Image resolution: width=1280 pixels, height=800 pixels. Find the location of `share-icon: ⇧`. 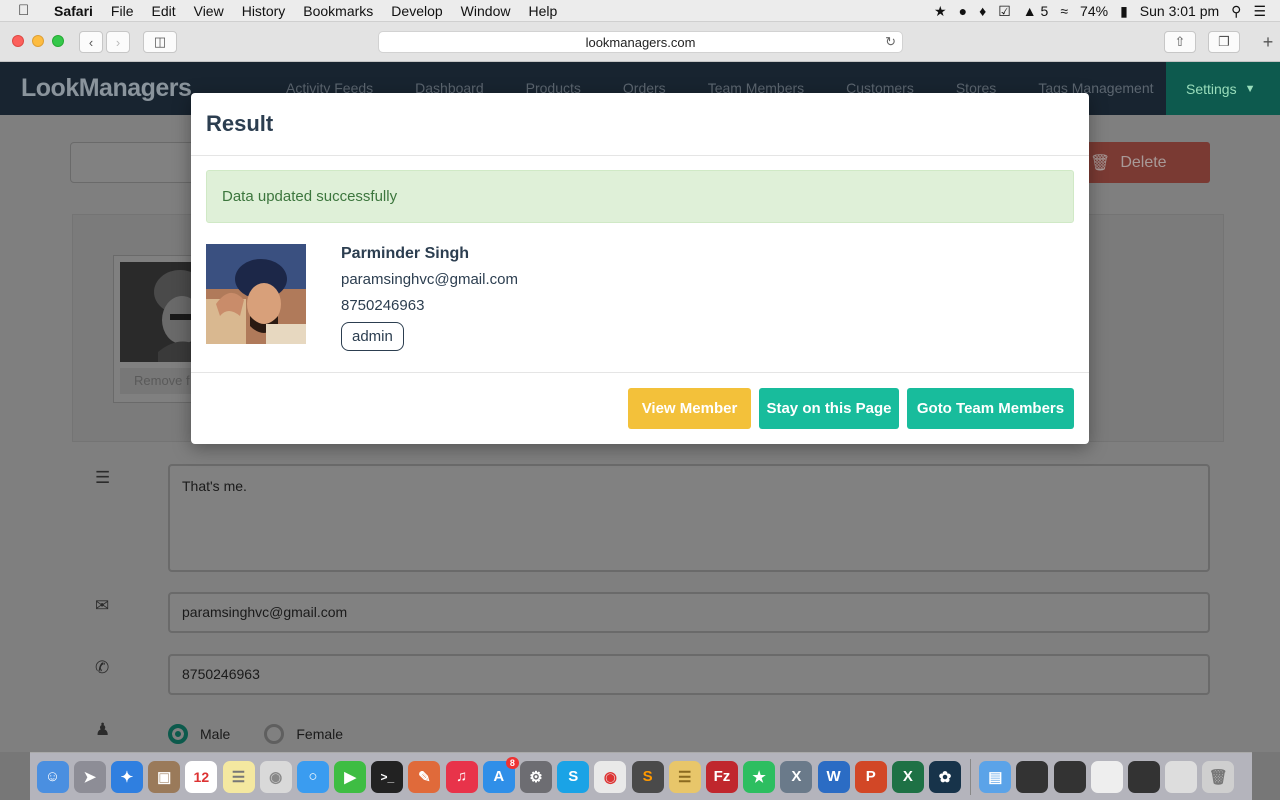

share-icon: ⇧ is located at coordinates (1180, 41).